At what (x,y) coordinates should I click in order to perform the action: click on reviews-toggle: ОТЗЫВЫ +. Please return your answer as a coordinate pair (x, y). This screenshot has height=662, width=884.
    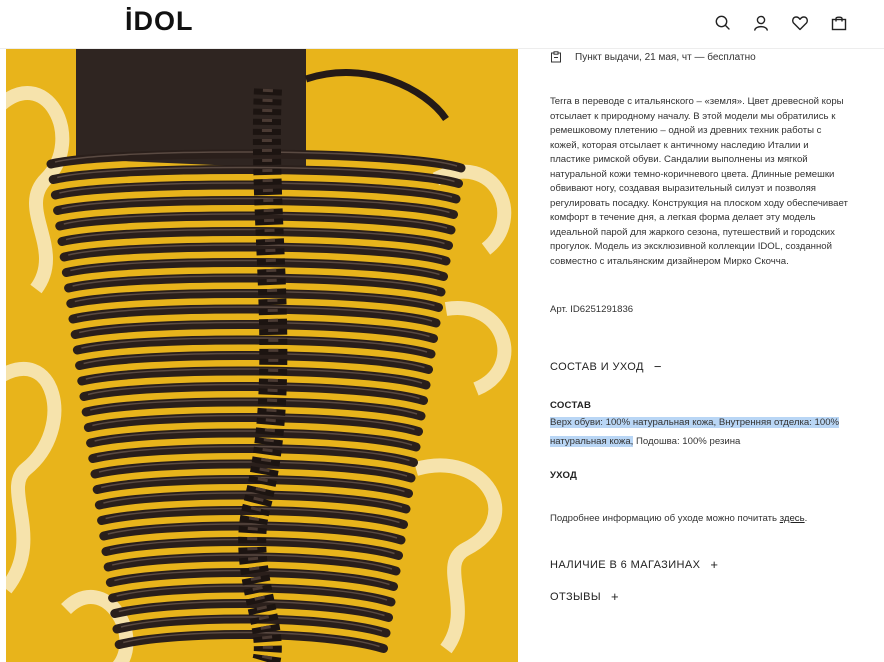
    Looking at the image, I should click on (585, 596).